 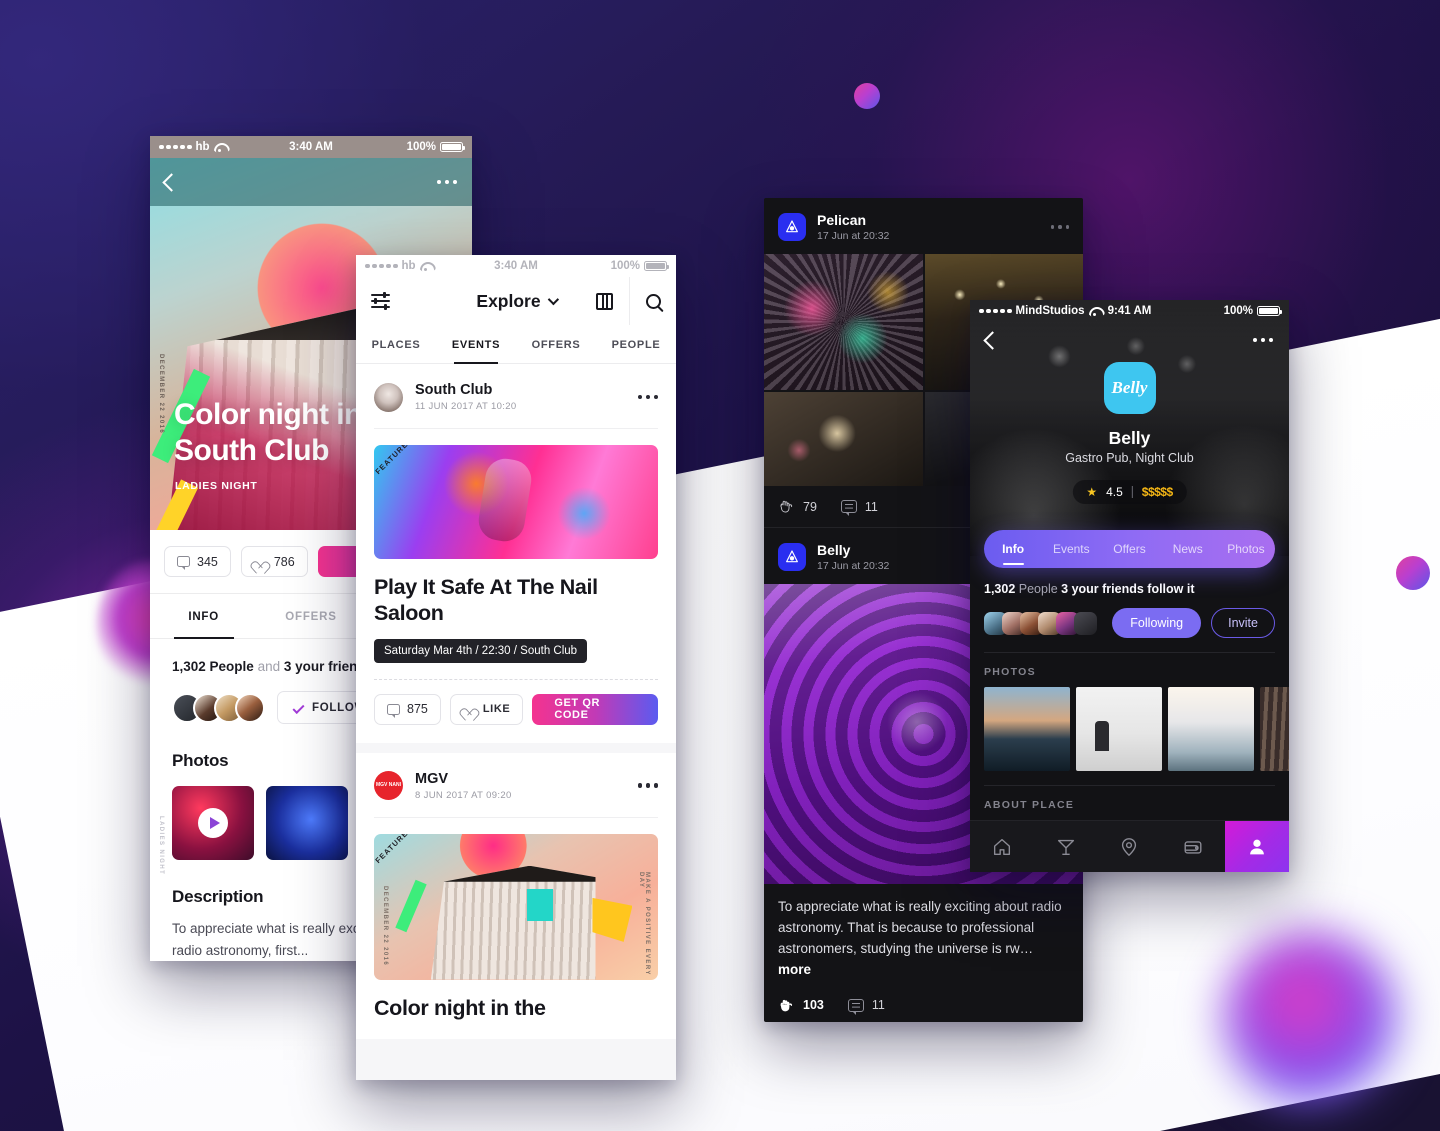 I want to click on tab-info: INFO, so click(x=203, y=616).